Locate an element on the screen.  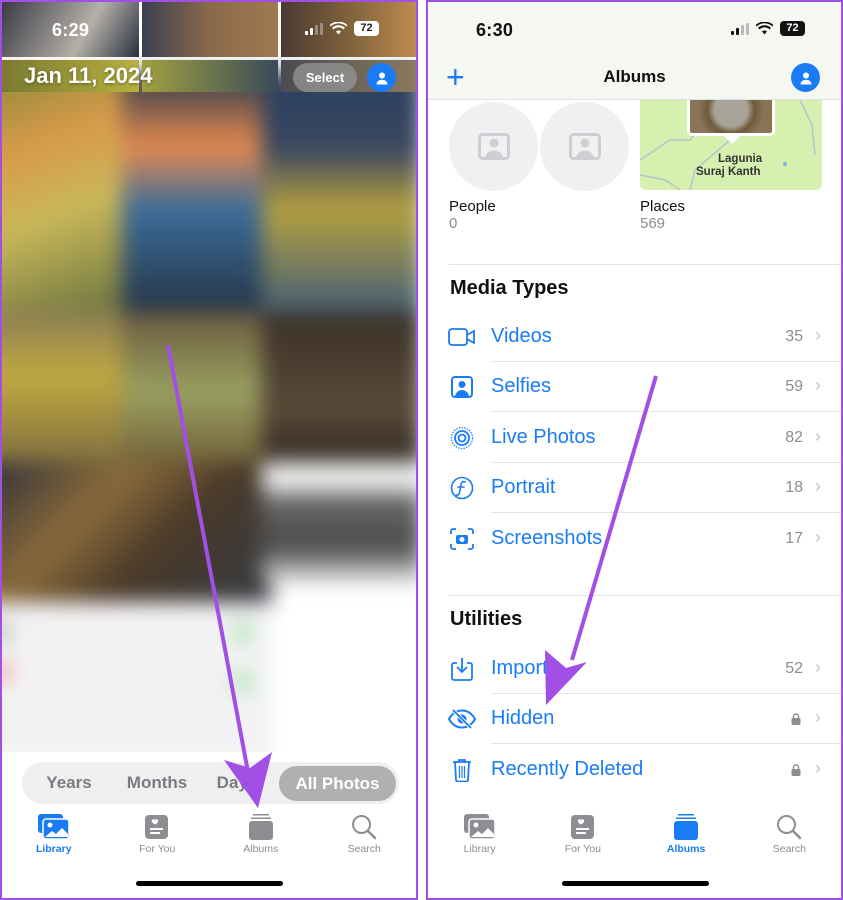
battery-indicator: 72 is located at coordinates (792, 28).